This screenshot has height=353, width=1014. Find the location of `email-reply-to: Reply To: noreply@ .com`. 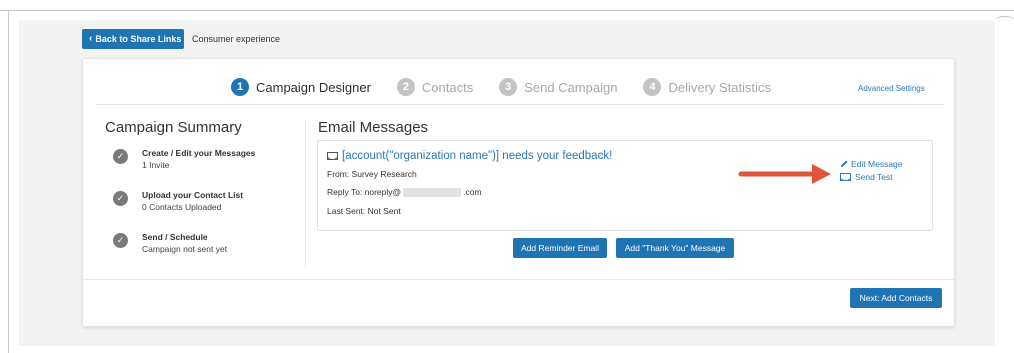

email-reply-to: Reply To: noreply@ .com is located at coordinates (404, 192).